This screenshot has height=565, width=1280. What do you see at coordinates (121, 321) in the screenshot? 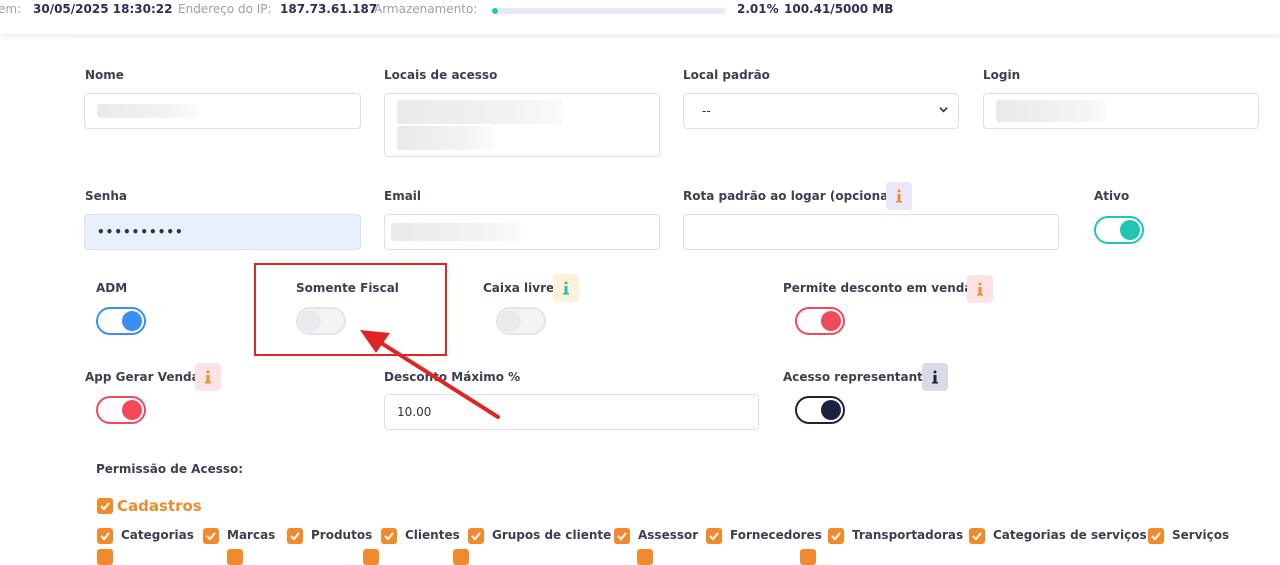
I see `adm-toggle` at bounding box center [121, 321].